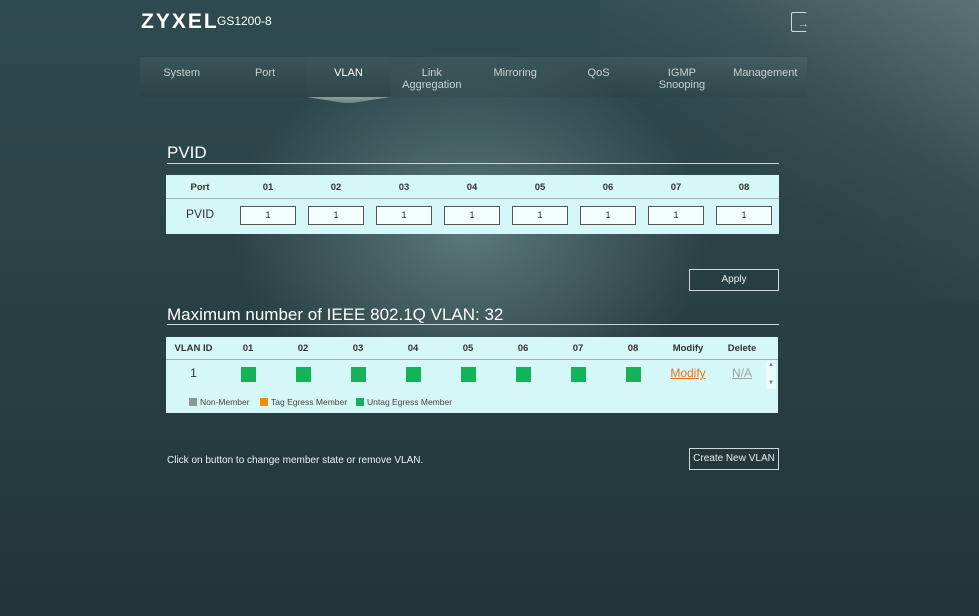  What do you see at coordinates (181, 77) in the screenshot?
I see `tab-system: System` at bounding box center [181, 77].